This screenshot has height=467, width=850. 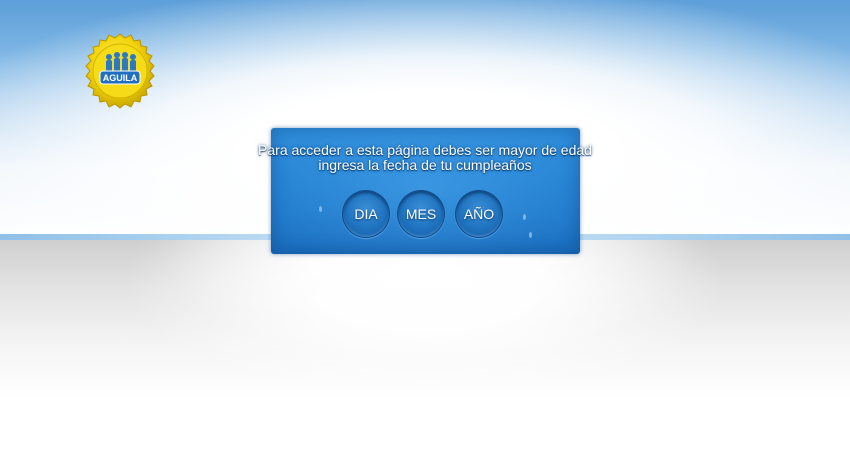 What do you see at coordinates (479, 214) in the screenshot?
I see `year-button: AÑO` at bounding box center [479, 214].